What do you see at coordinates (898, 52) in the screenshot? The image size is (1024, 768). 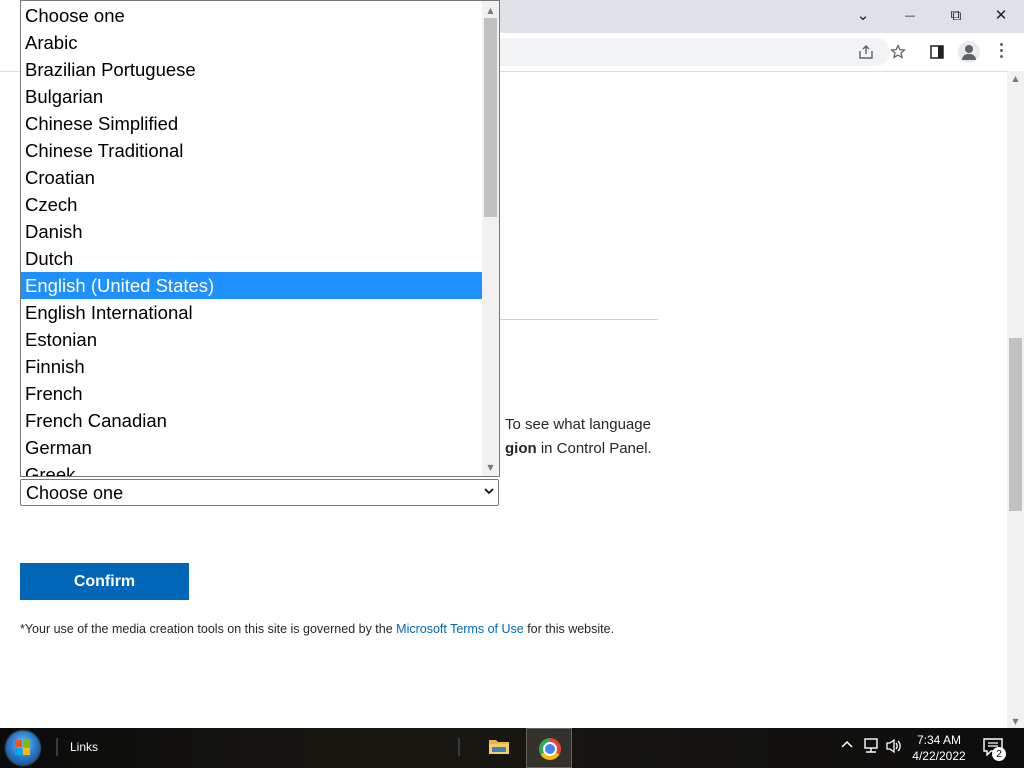 I see `star-icon` at bounding box center [898, 52].